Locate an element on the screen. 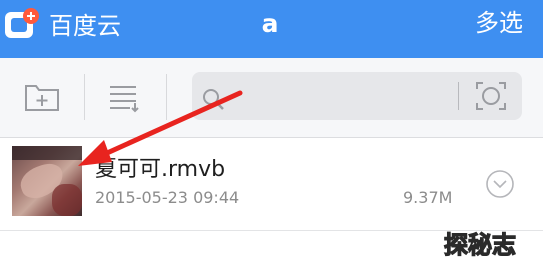 This screenshot has height=267, width=543. search-divider is located at coordinates (458, 96).